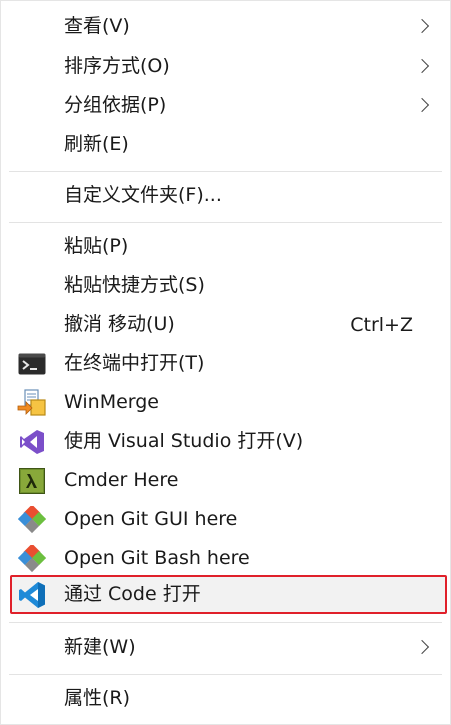 This screenshot has width=451, height=725. I want to click on menu-item-label: Open Git Bash here, so click(157, 558).